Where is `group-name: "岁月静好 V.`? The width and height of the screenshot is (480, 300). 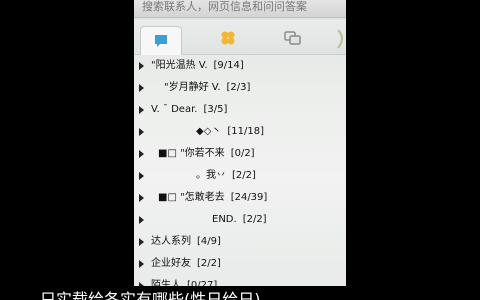
group-name: "岁月静好 V. is located at coordinates (192, 87).